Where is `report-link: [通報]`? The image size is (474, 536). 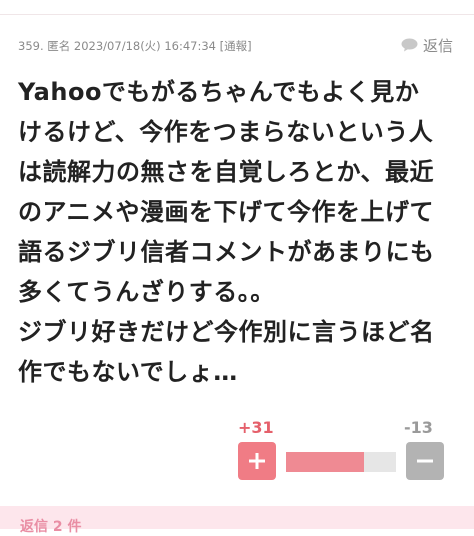 report-link: [通報] is located at coordinates (236, 46).